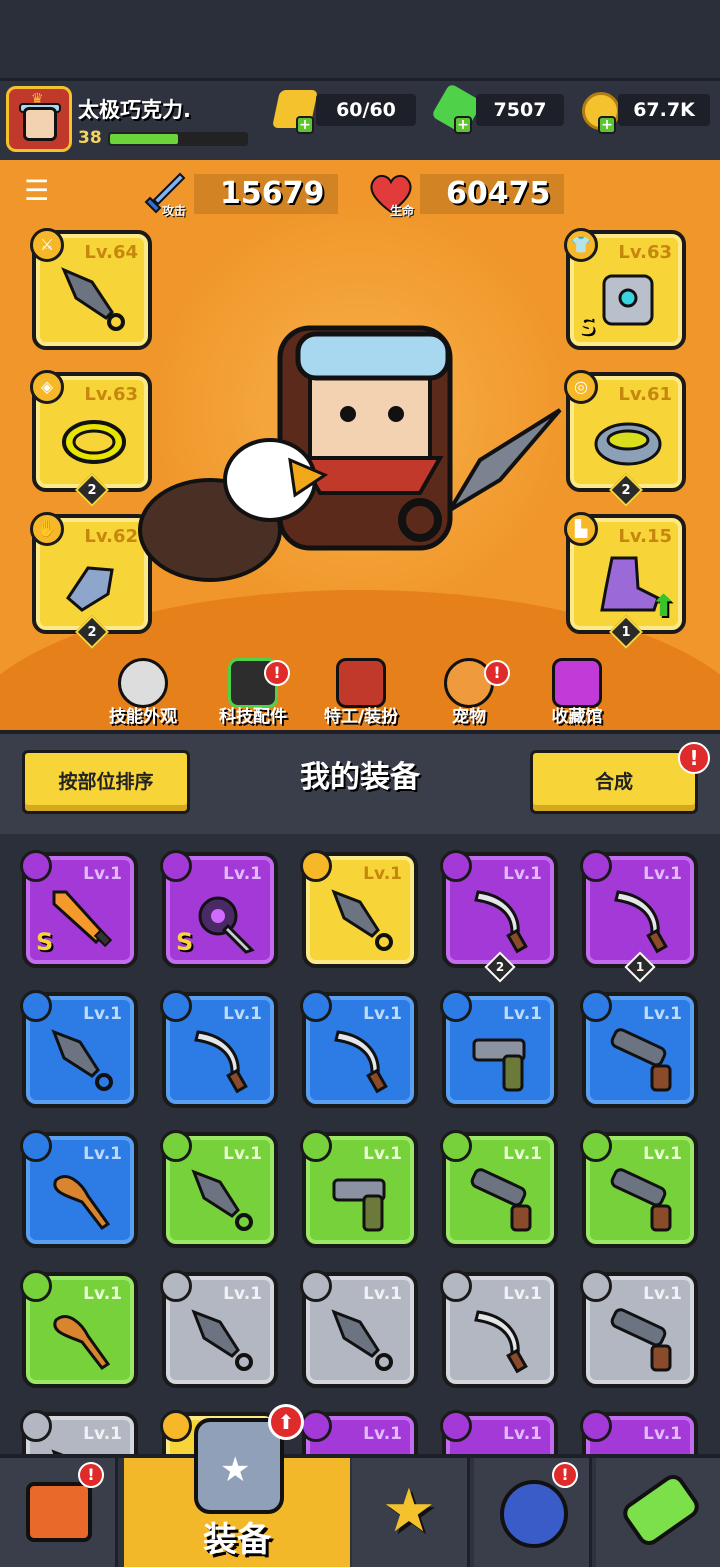 This screenshot has width=720, height=1567. Describe the element at coordinates (639, 916) in the screenshot. I see `inventory-item: Lv.1 1` at that location.